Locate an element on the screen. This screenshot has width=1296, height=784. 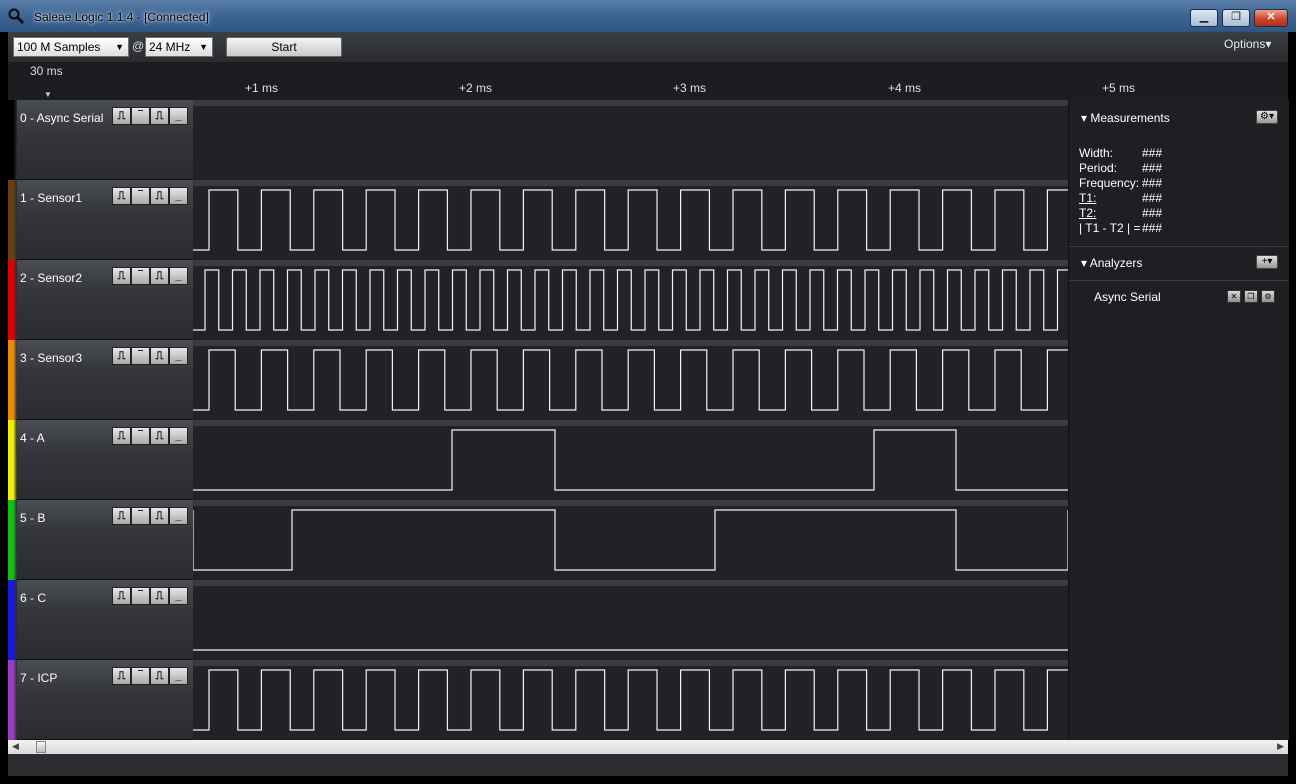
measurement-row: Period: ### is located at coordinates (1121, 168).